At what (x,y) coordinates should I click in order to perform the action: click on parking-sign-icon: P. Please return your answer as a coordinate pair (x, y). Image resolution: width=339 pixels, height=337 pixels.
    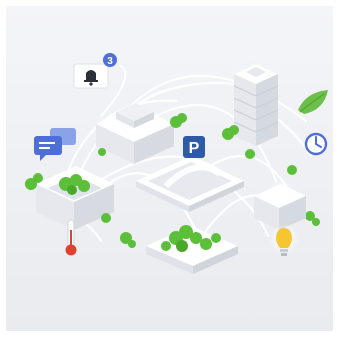
    Looking at the image, I should click on (194, 147).